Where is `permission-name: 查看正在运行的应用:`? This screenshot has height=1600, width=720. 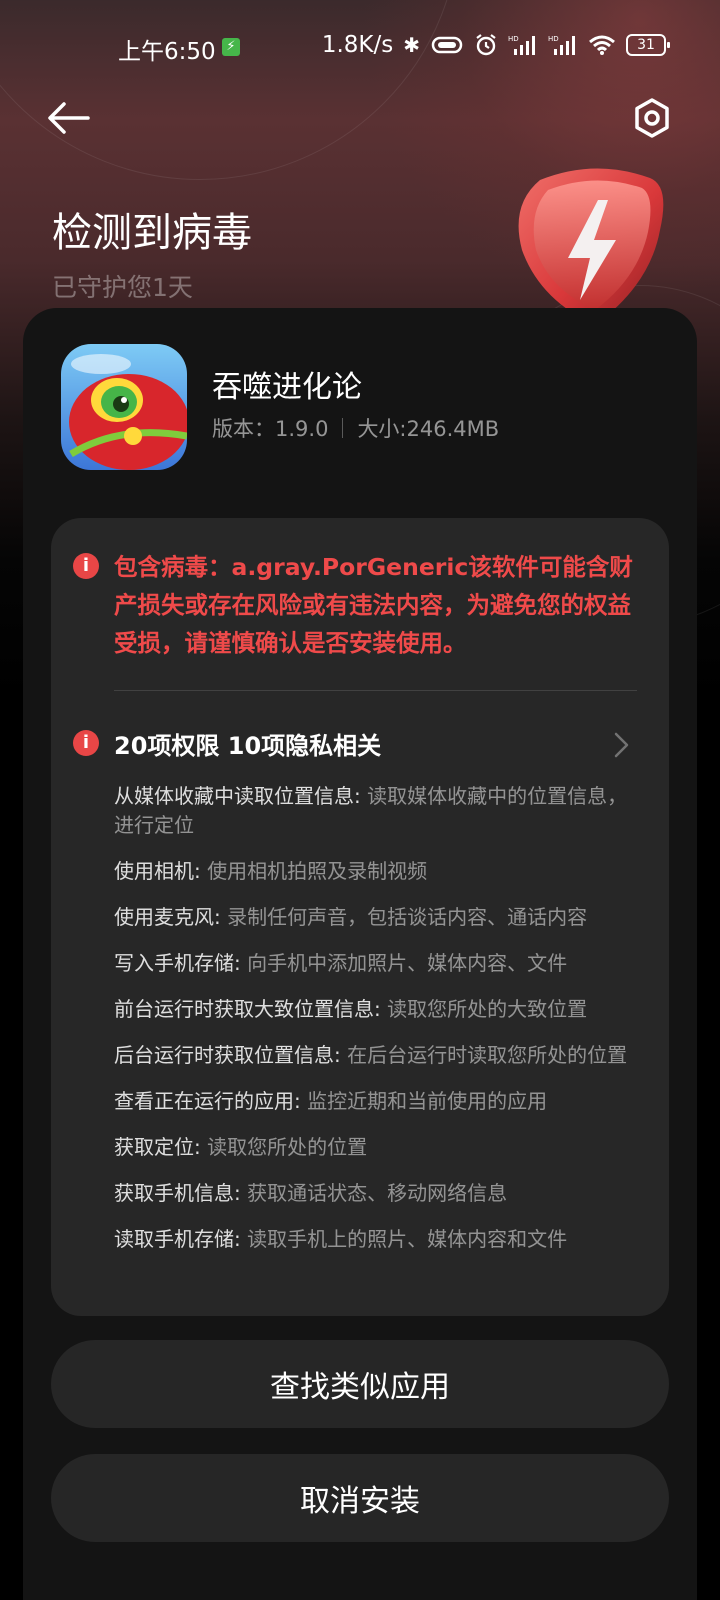
permission-name: 查看正在运行的应用: is located at coordinates (207, 1101).